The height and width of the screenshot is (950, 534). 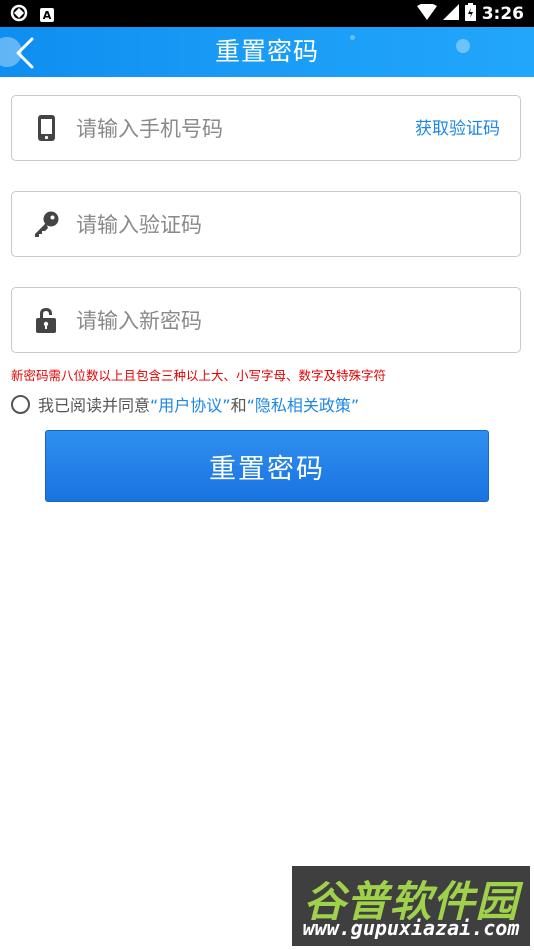 I want to click on notification-a-icon: A, so click(x=47, y=15).